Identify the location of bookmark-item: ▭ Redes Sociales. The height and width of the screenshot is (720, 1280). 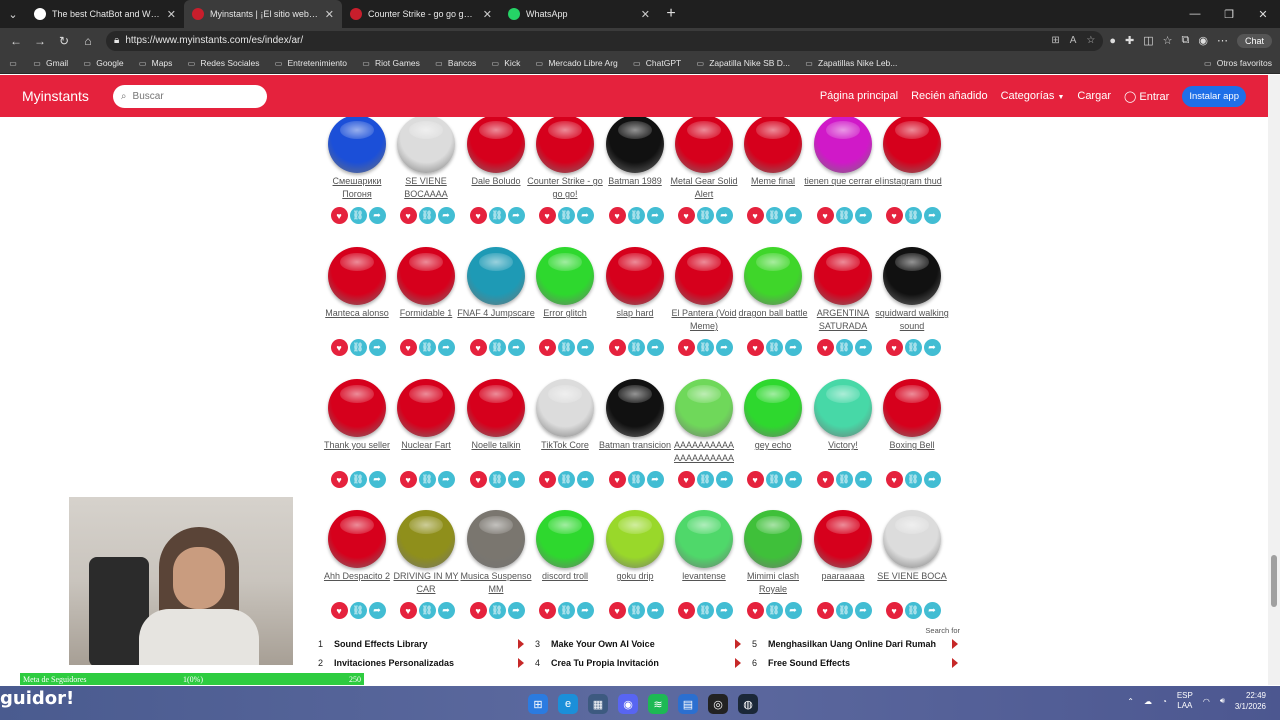
(223, 63).